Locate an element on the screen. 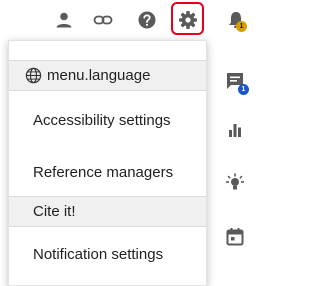  cite-it-section: Cite it! is located at coordinates (107, 211).